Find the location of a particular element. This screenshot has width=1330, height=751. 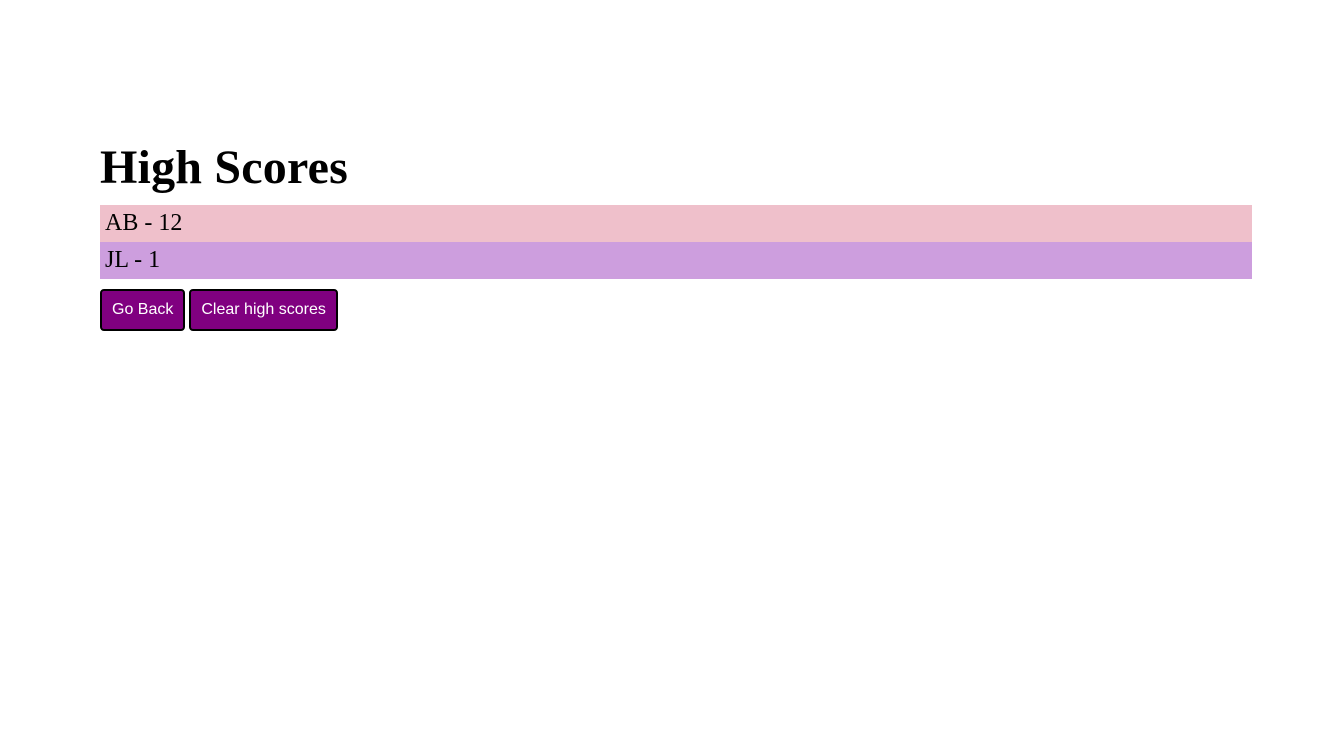

score-item-2: JL - 1 is located at coordinates (676, 260).